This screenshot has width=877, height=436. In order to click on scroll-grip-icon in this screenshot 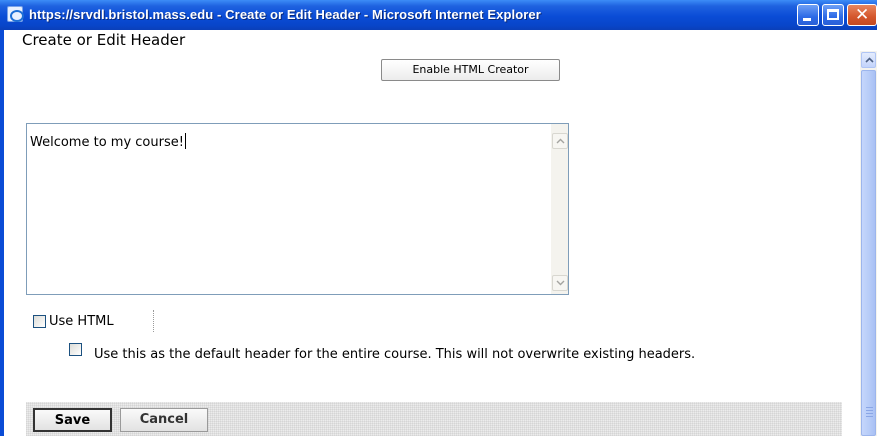, I will do `click(869, 412)`.